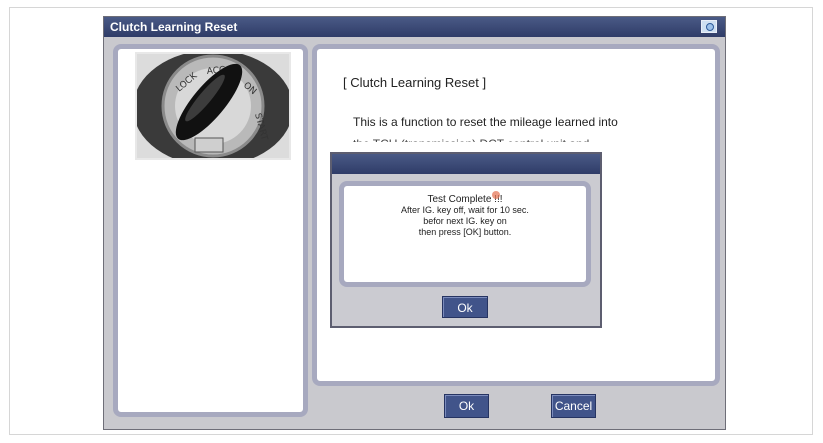  What do you see at coordinates (465, 210) in the screenshot?
I see `dialog-line: After IG. key off, wait for 10 sec.` at bounding box center [465, 210].